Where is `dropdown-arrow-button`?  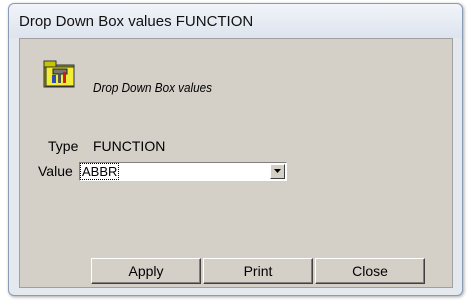
dropdown-arrow-button is located at coordinates (277, 171).